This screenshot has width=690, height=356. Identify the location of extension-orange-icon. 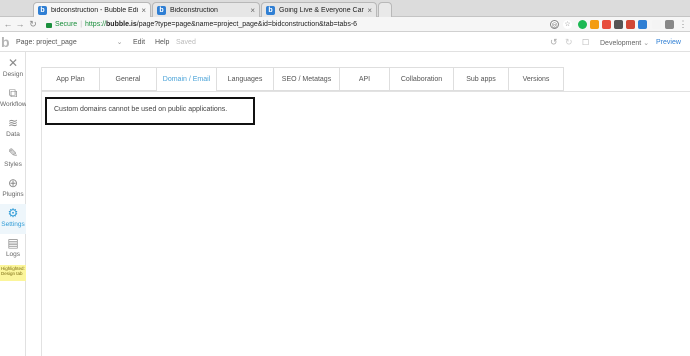
(594, 24).